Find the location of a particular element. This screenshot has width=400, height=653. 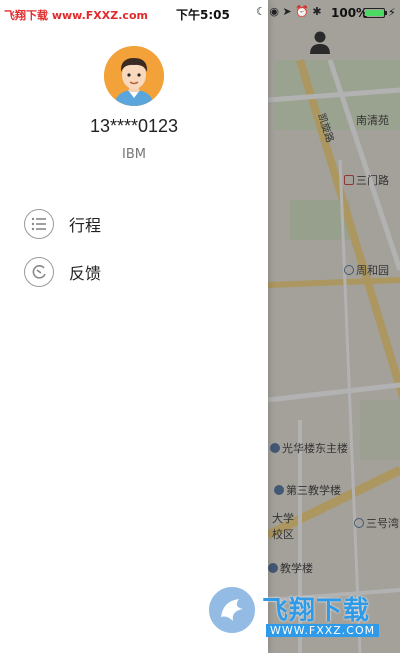

feedback-icon is located at coordinates (39, 272).